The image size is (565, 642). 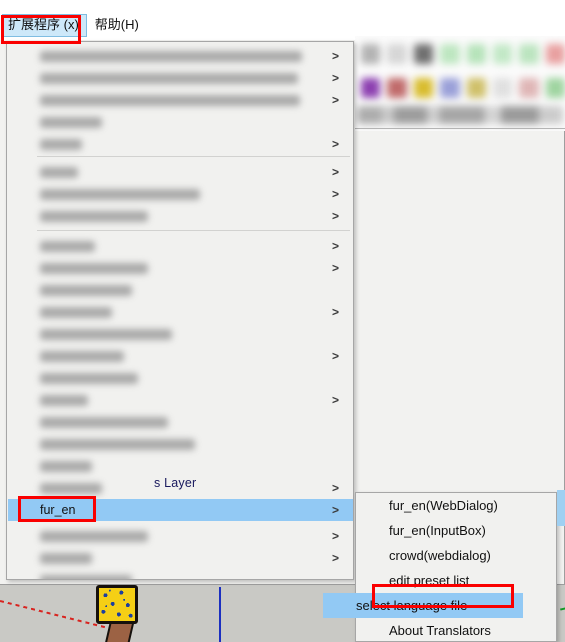 I want to click on submenu-item-label: About Translators, so click(x=440, y=630).